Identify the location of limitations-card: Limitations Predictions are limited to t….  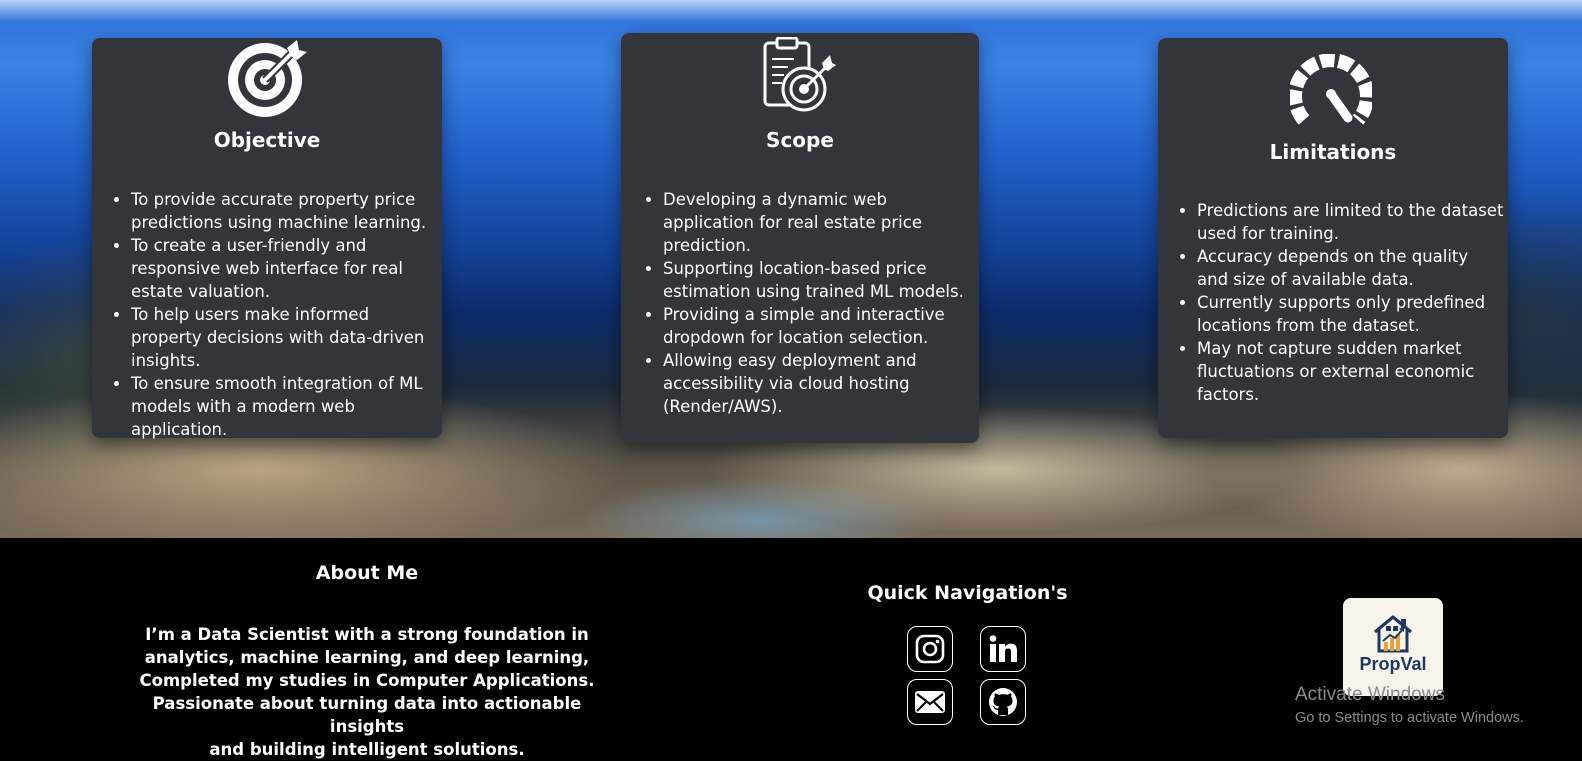
(1333, 238).